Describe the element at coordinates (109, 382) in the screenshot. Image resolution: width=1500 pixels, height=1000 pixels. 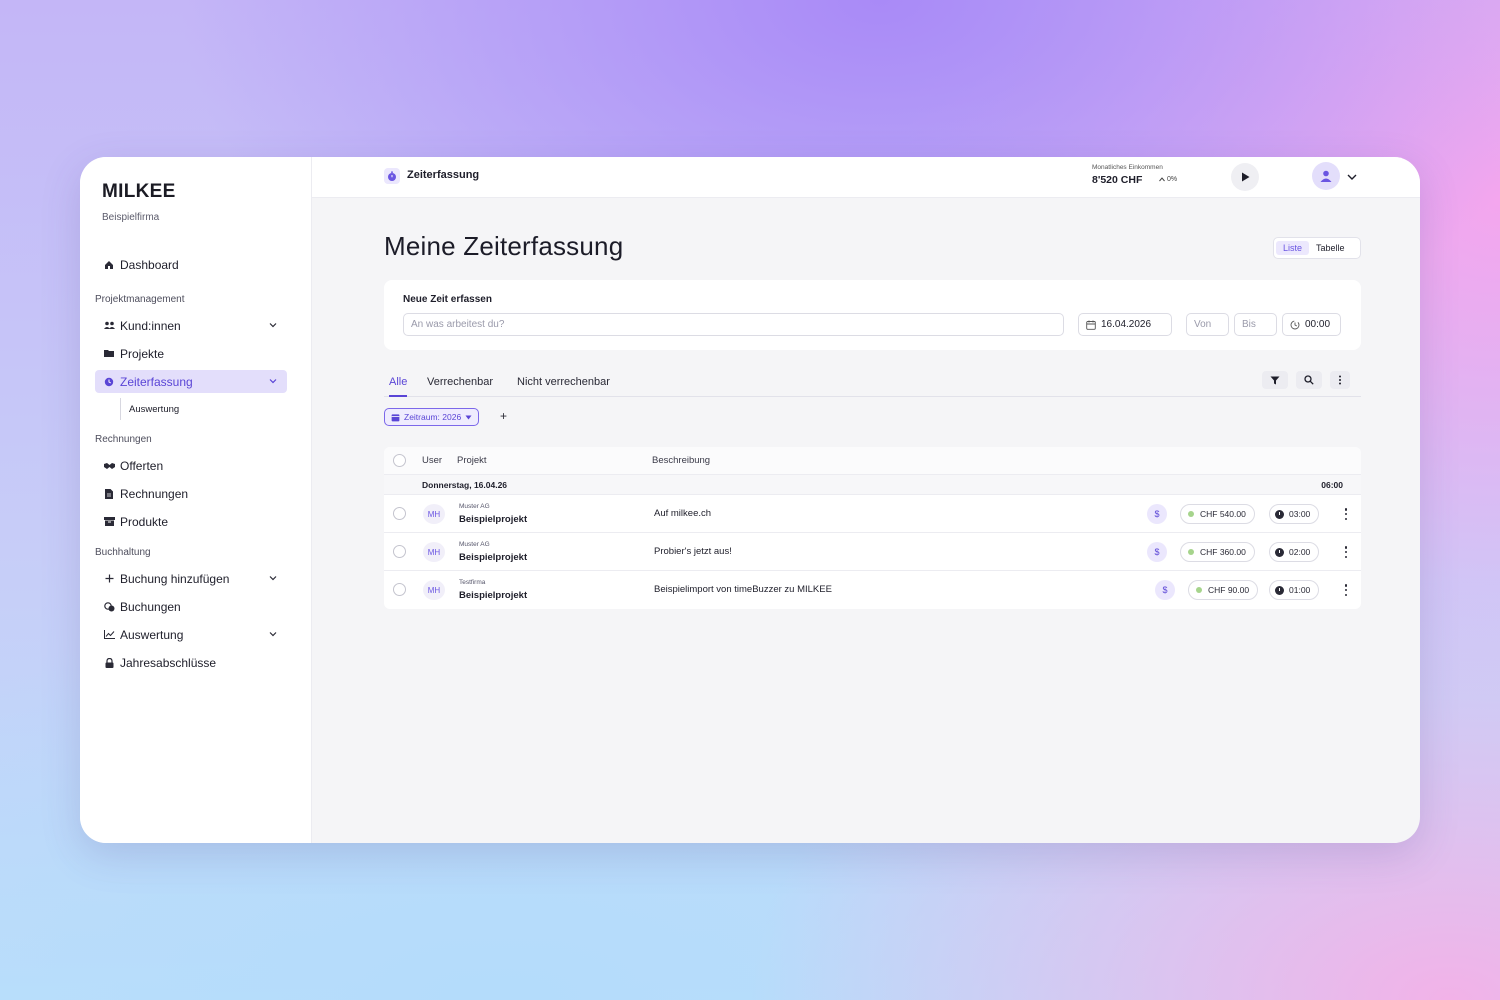
I see `clock-icon` at that location.